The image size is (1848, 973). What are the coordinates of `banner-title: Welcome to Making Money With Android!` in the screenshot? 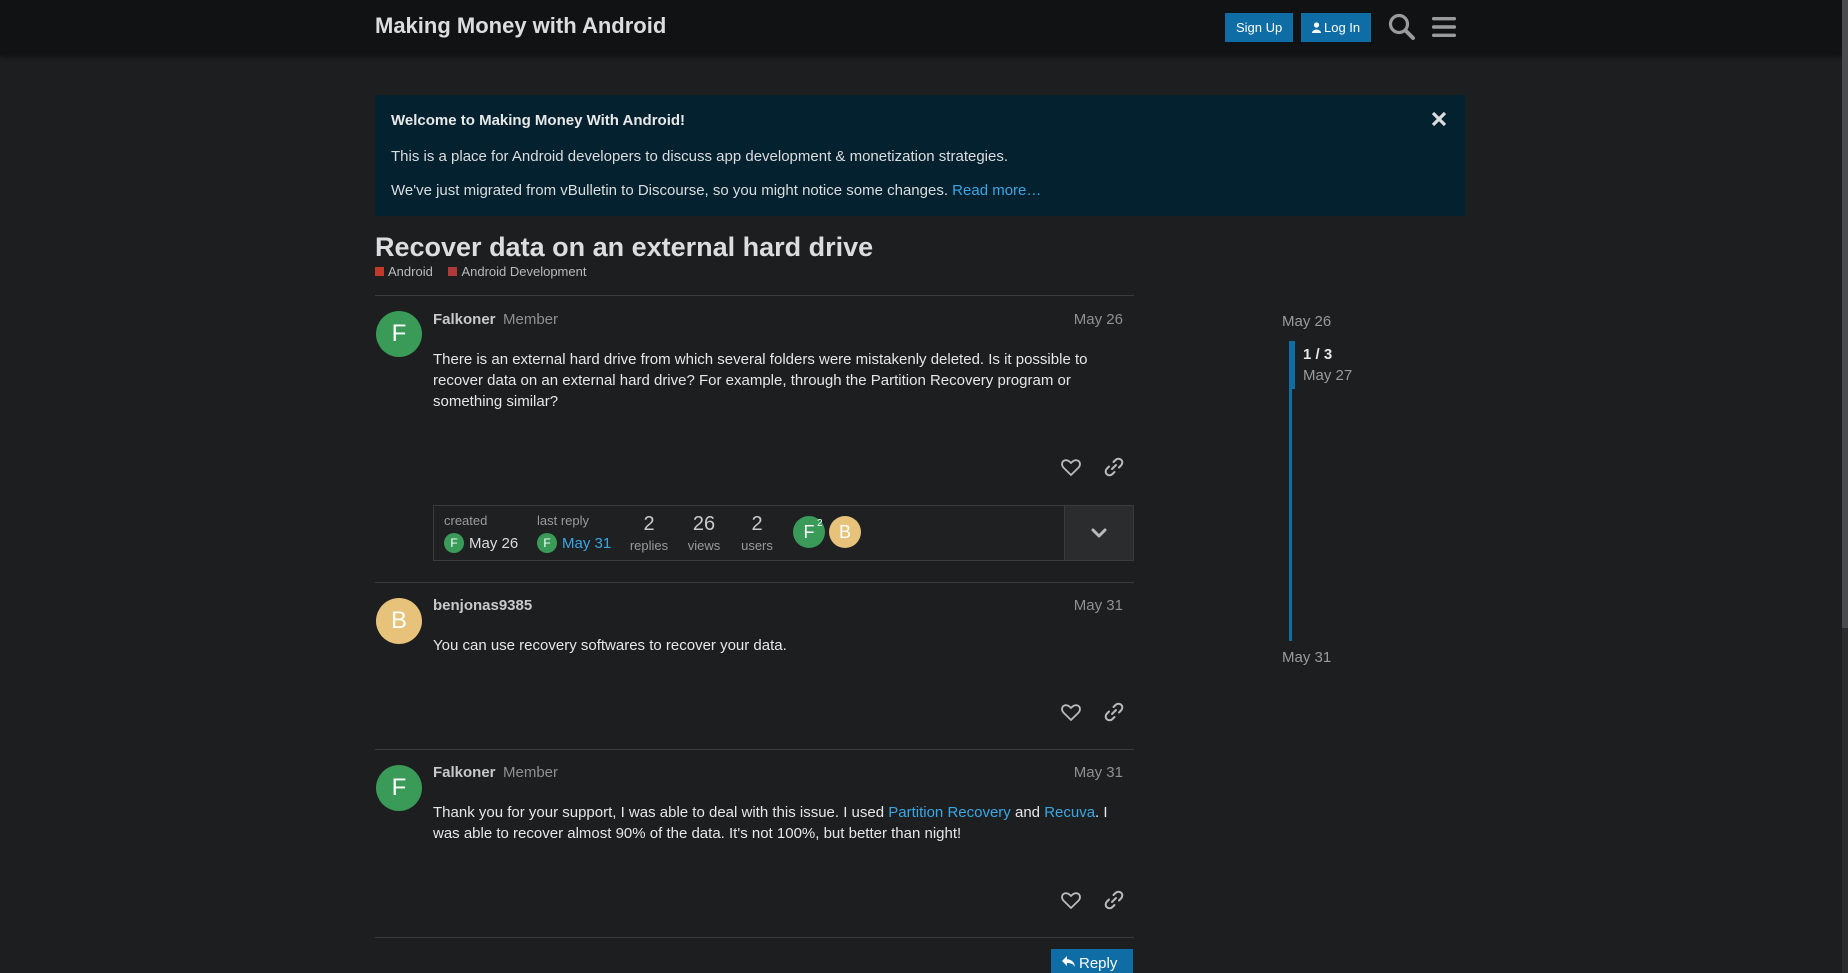 It's located at (538, 120).